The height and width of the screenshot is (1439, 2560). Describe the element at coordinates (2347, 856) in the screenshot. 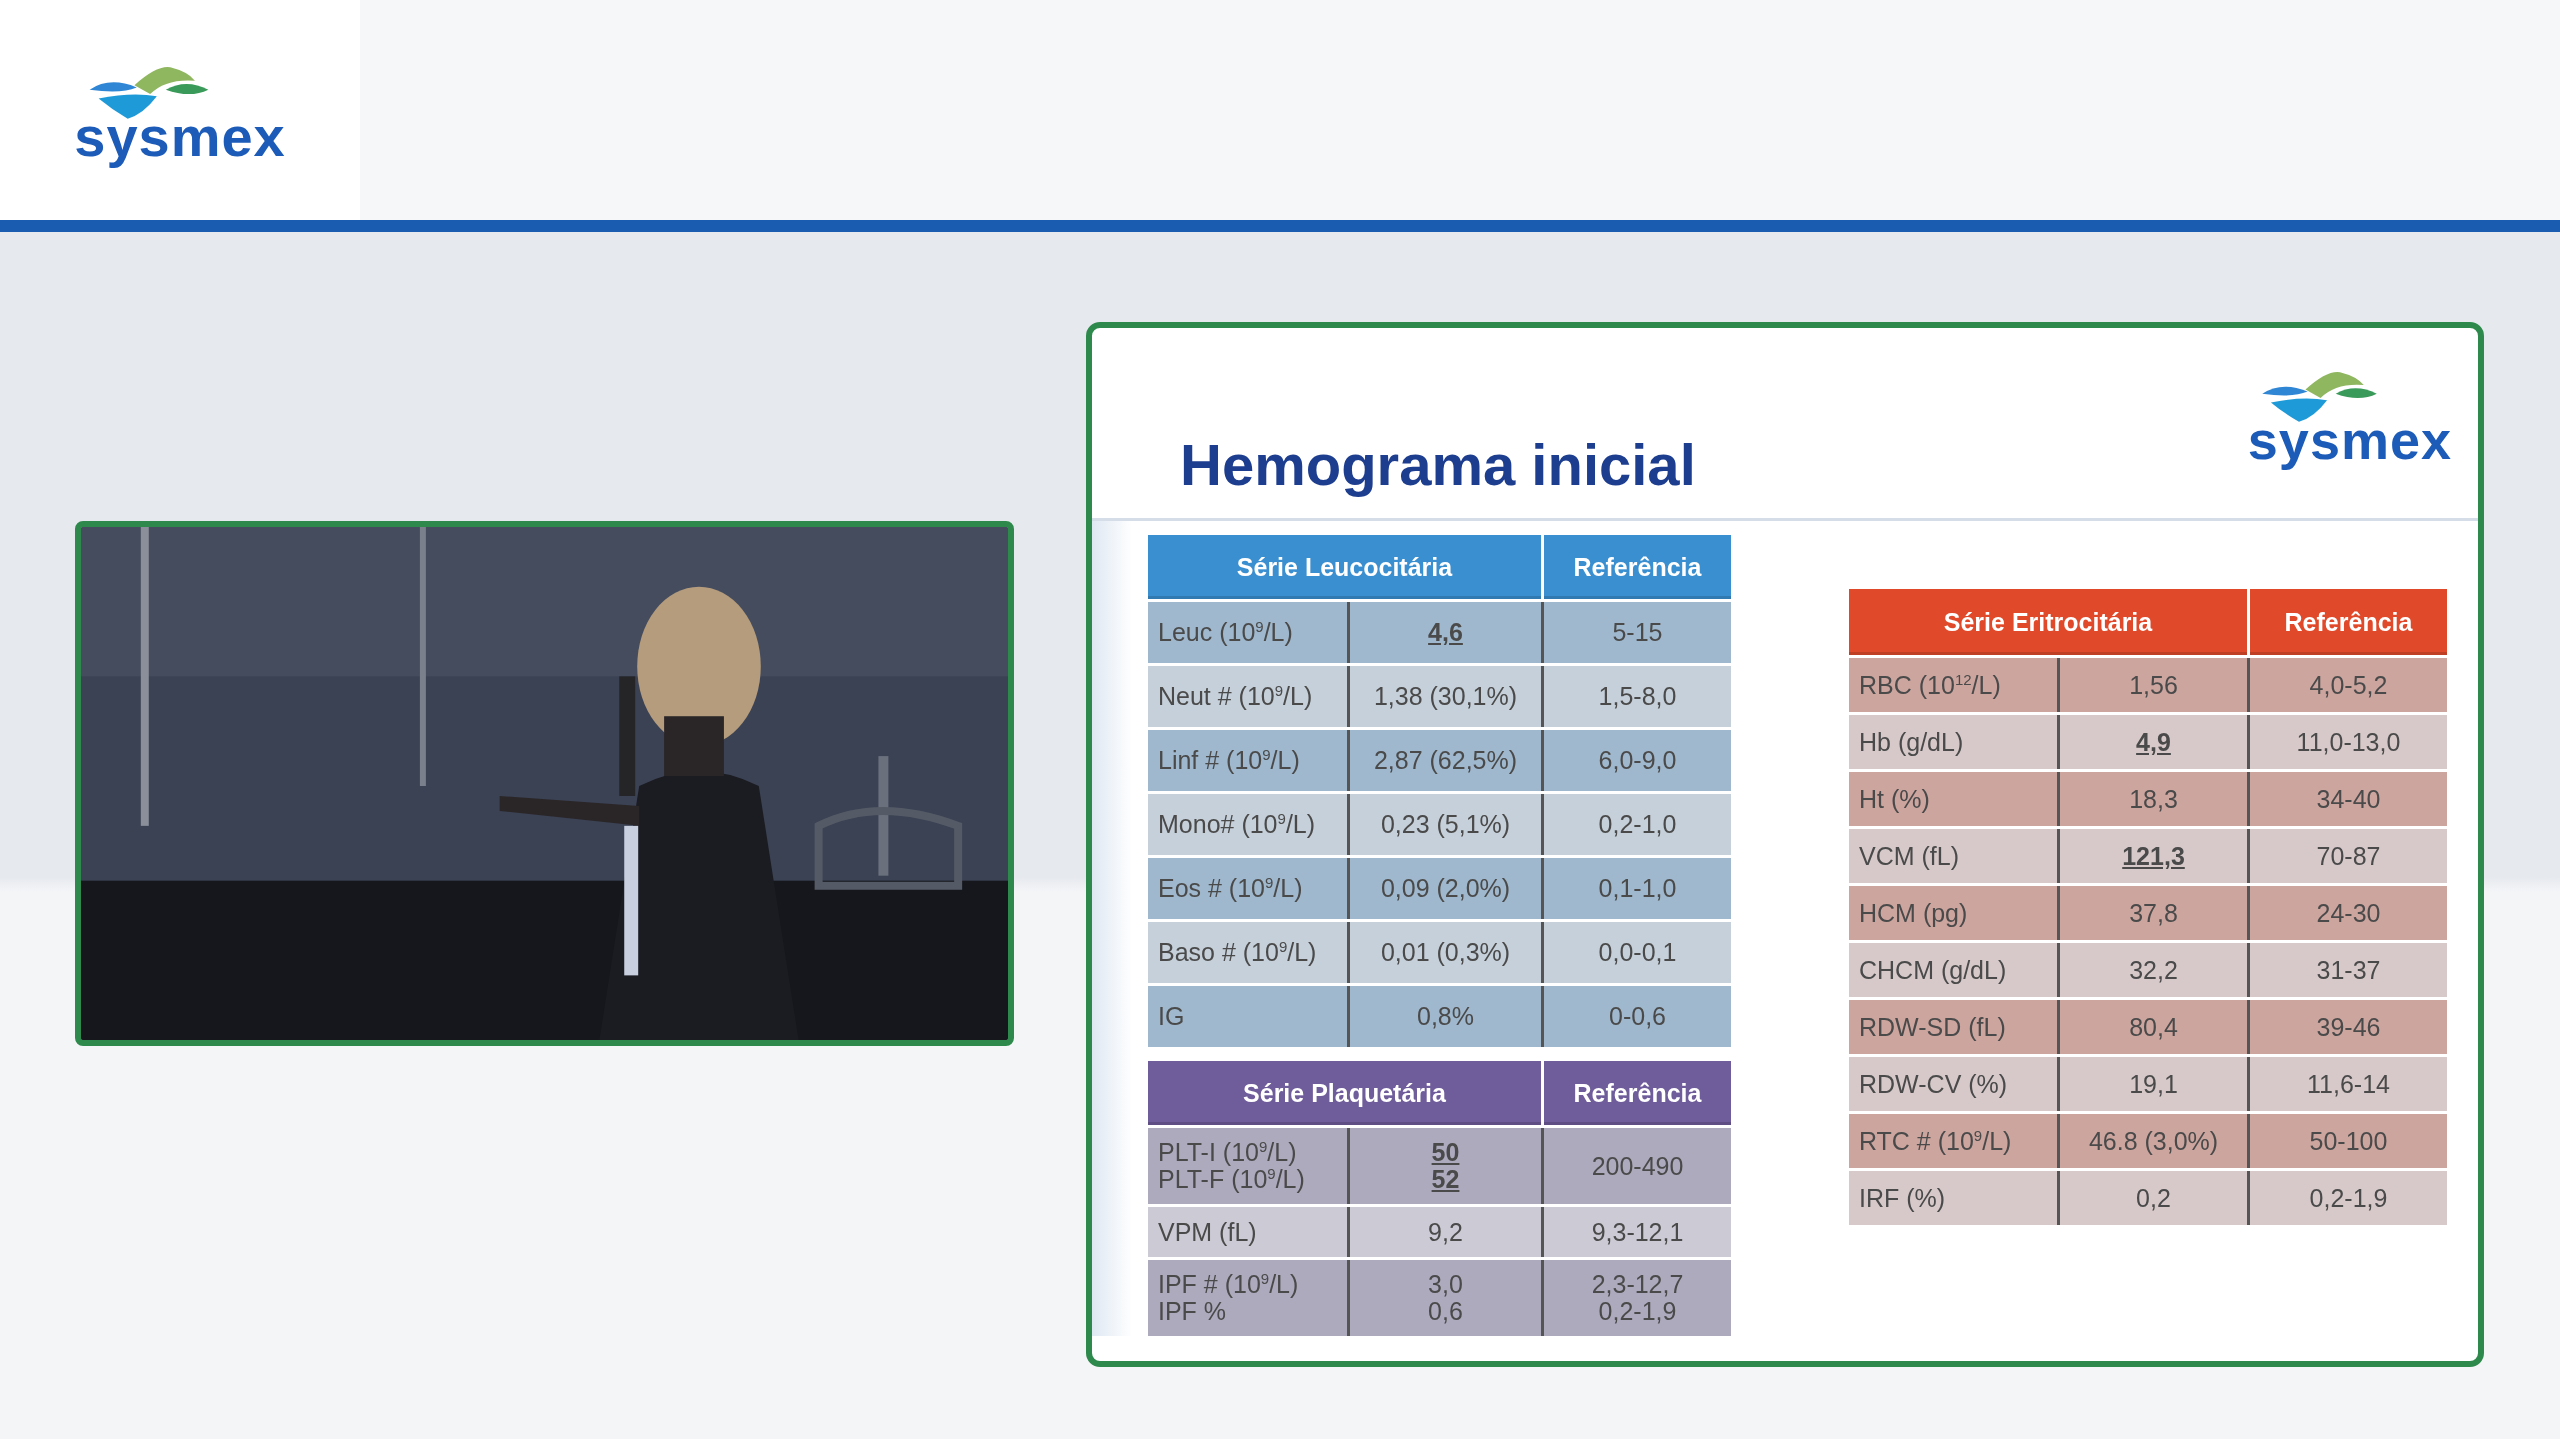

I see `reference-cell: 70-87` at that location.